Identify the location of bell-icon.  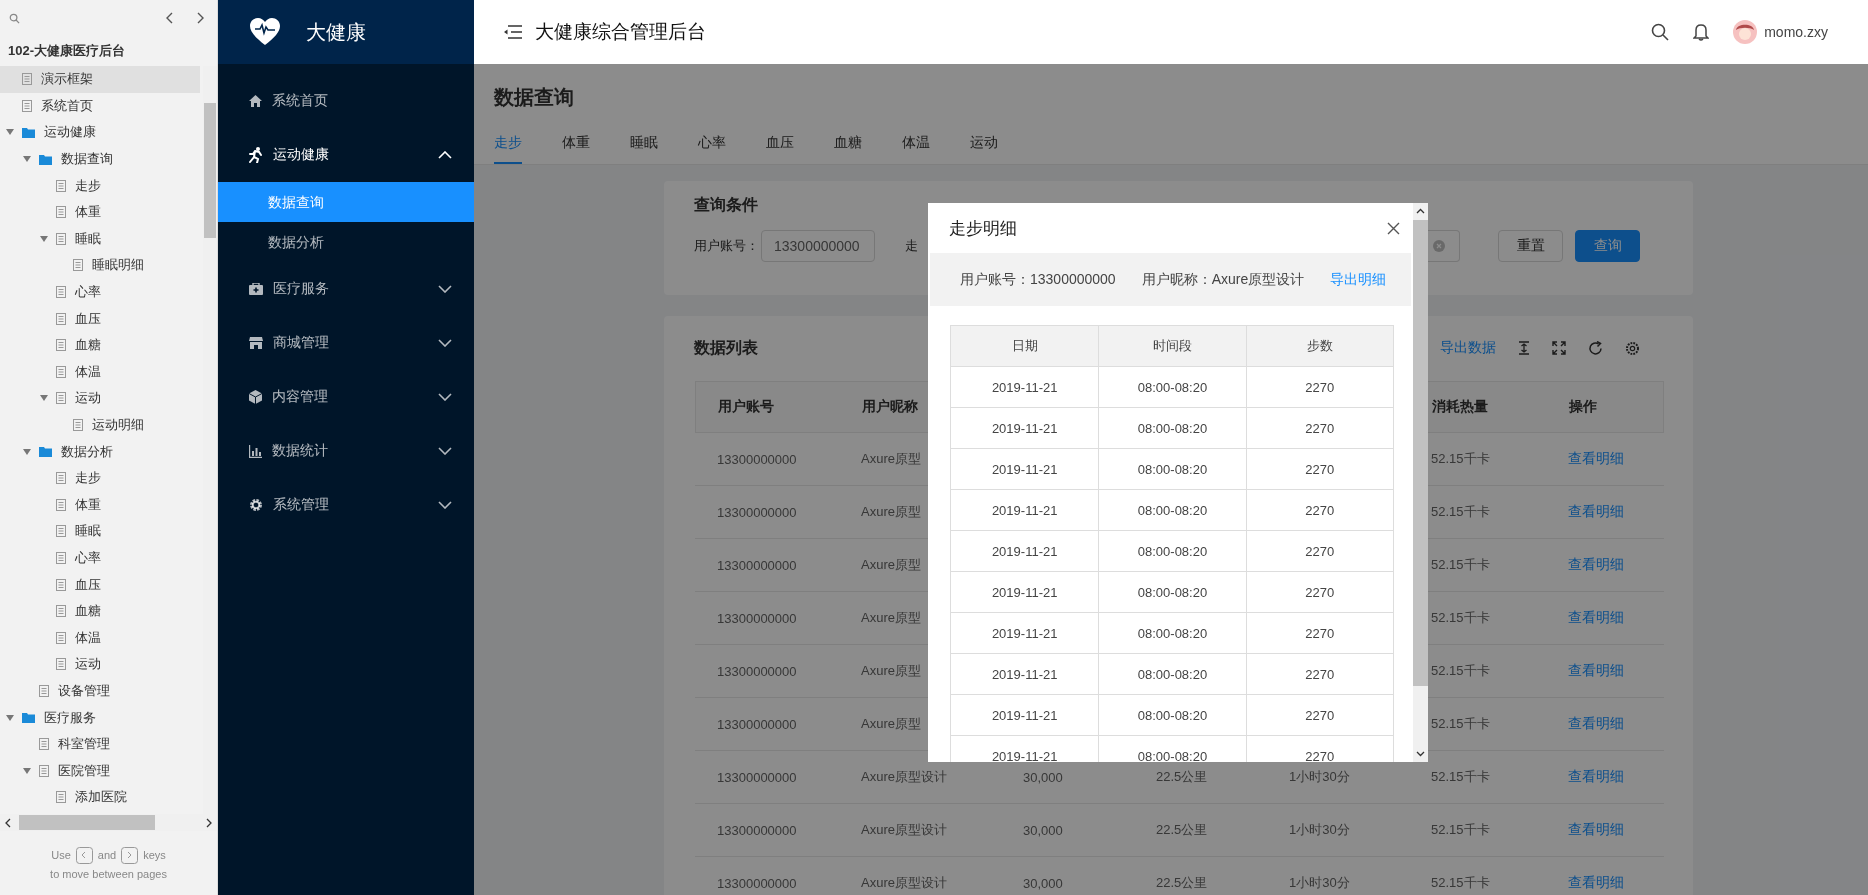
(1701, 32).